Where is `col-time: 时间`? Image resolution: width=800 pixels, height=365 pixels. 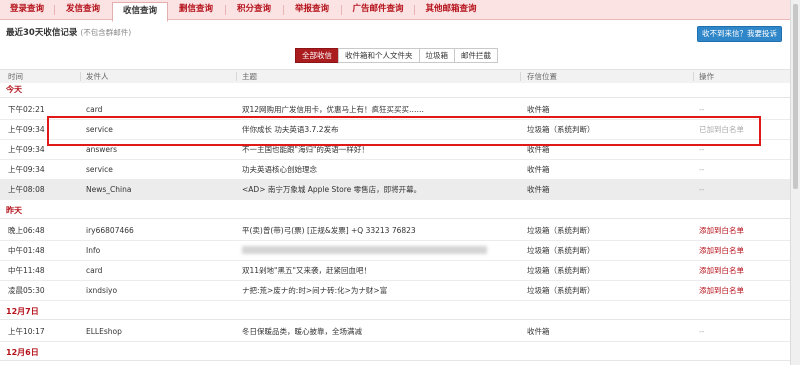 col-time: 时间 is located at coordinates (15, 76).